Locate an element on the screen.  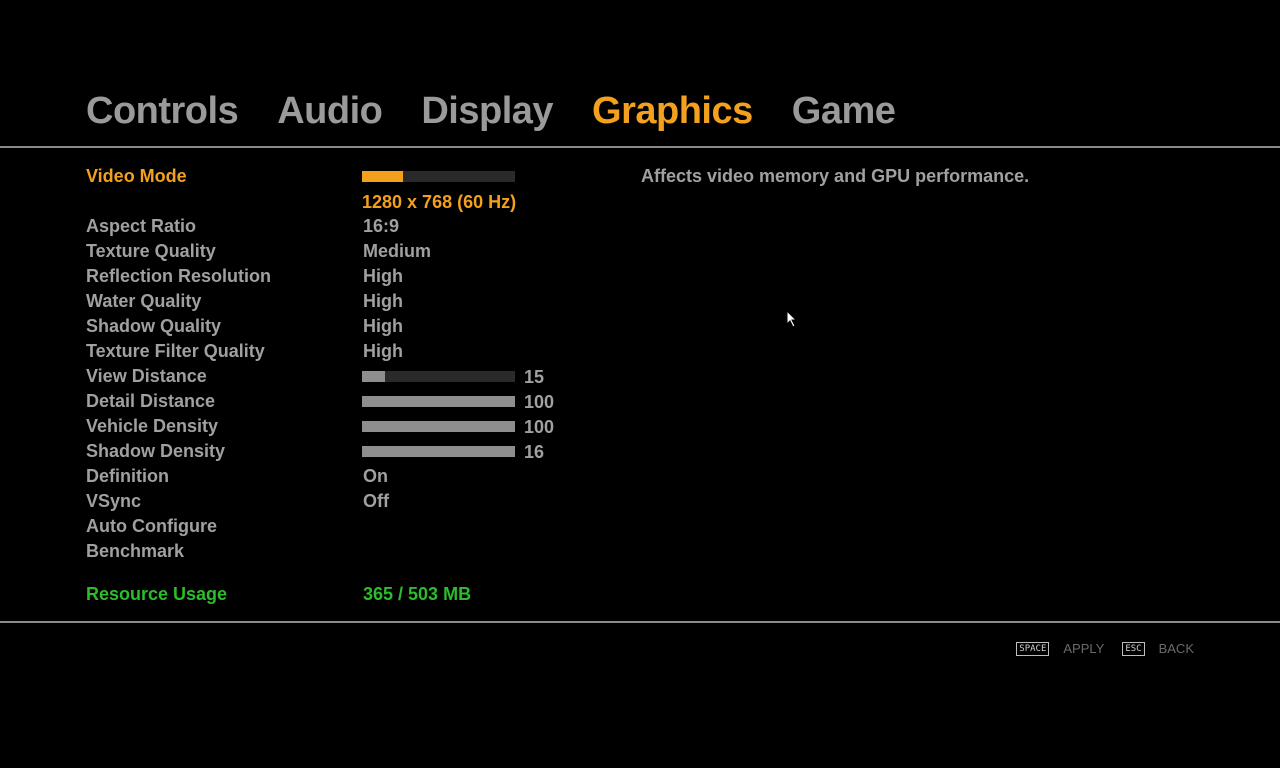
slider-value: 16 is located at coordinates (534, 452).